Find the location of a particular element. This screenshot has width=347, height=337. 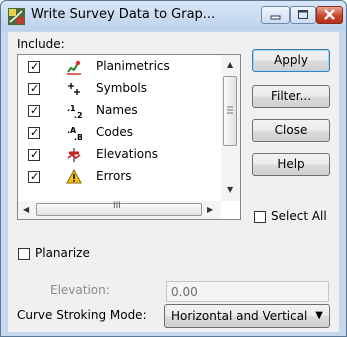

scroll-right-icon: ▶ is located at coordinates (210, 209).